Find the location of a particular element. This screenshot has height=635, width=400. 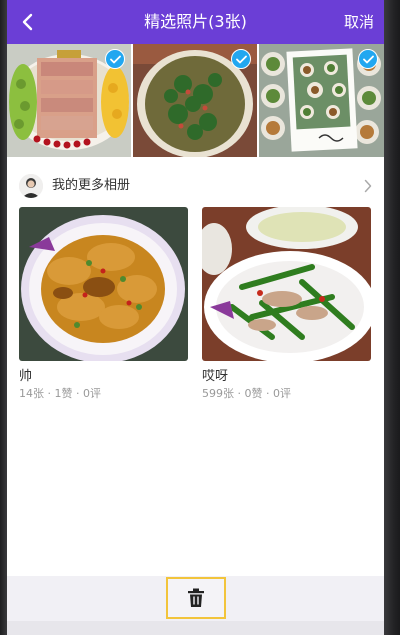

chevron-right-icon is located at coordinates (368, 186).